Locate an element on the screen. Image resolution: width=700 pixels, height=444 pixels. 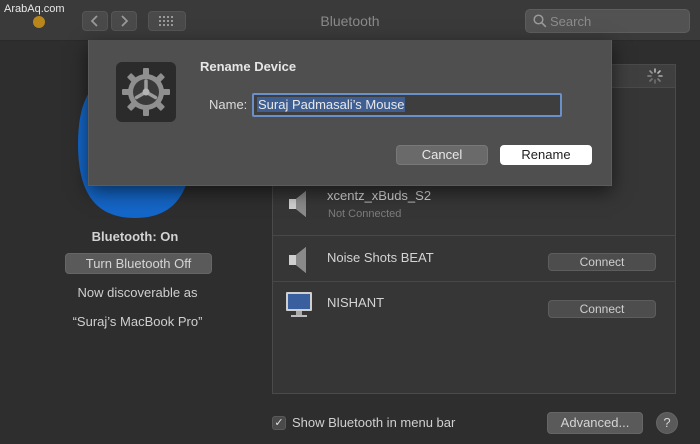
monitor-icon is located at coordinates (299, 304).